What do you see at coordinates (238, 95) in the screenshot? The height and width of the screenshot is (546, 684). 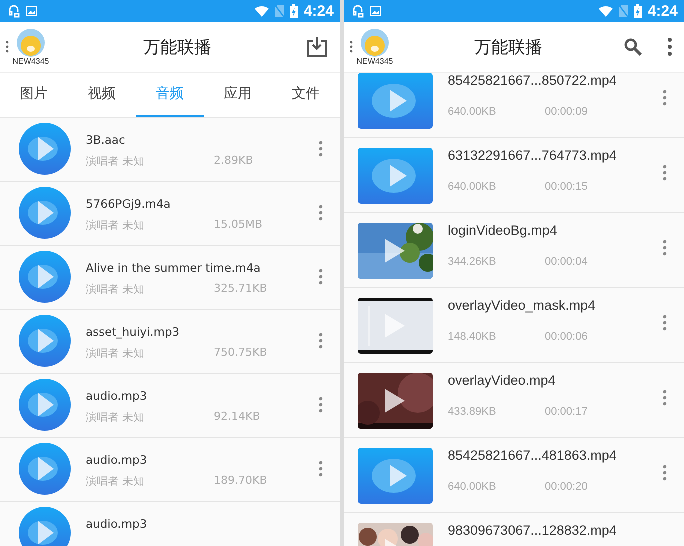 I see `tab: 应用` at bounding box center [238, 95].